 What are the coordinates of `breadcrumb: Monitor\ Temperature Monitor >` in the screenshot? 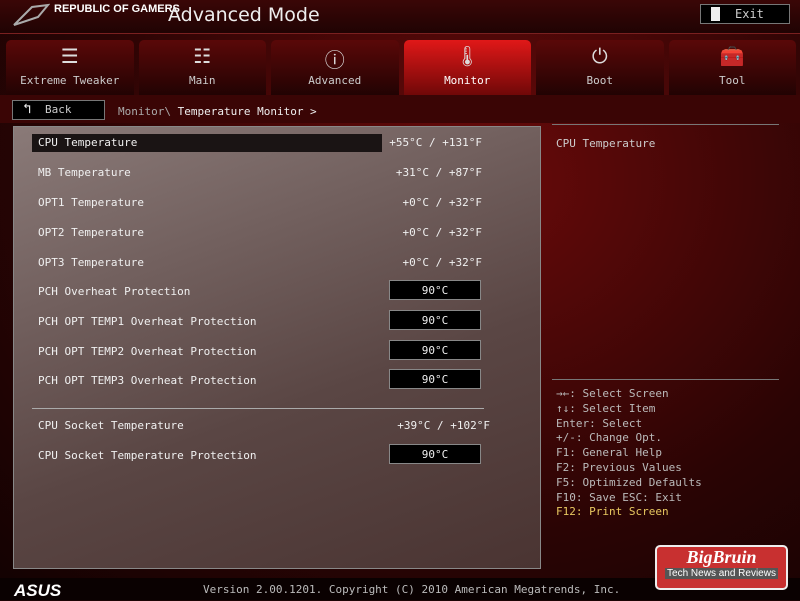 It's located at (217, 111).